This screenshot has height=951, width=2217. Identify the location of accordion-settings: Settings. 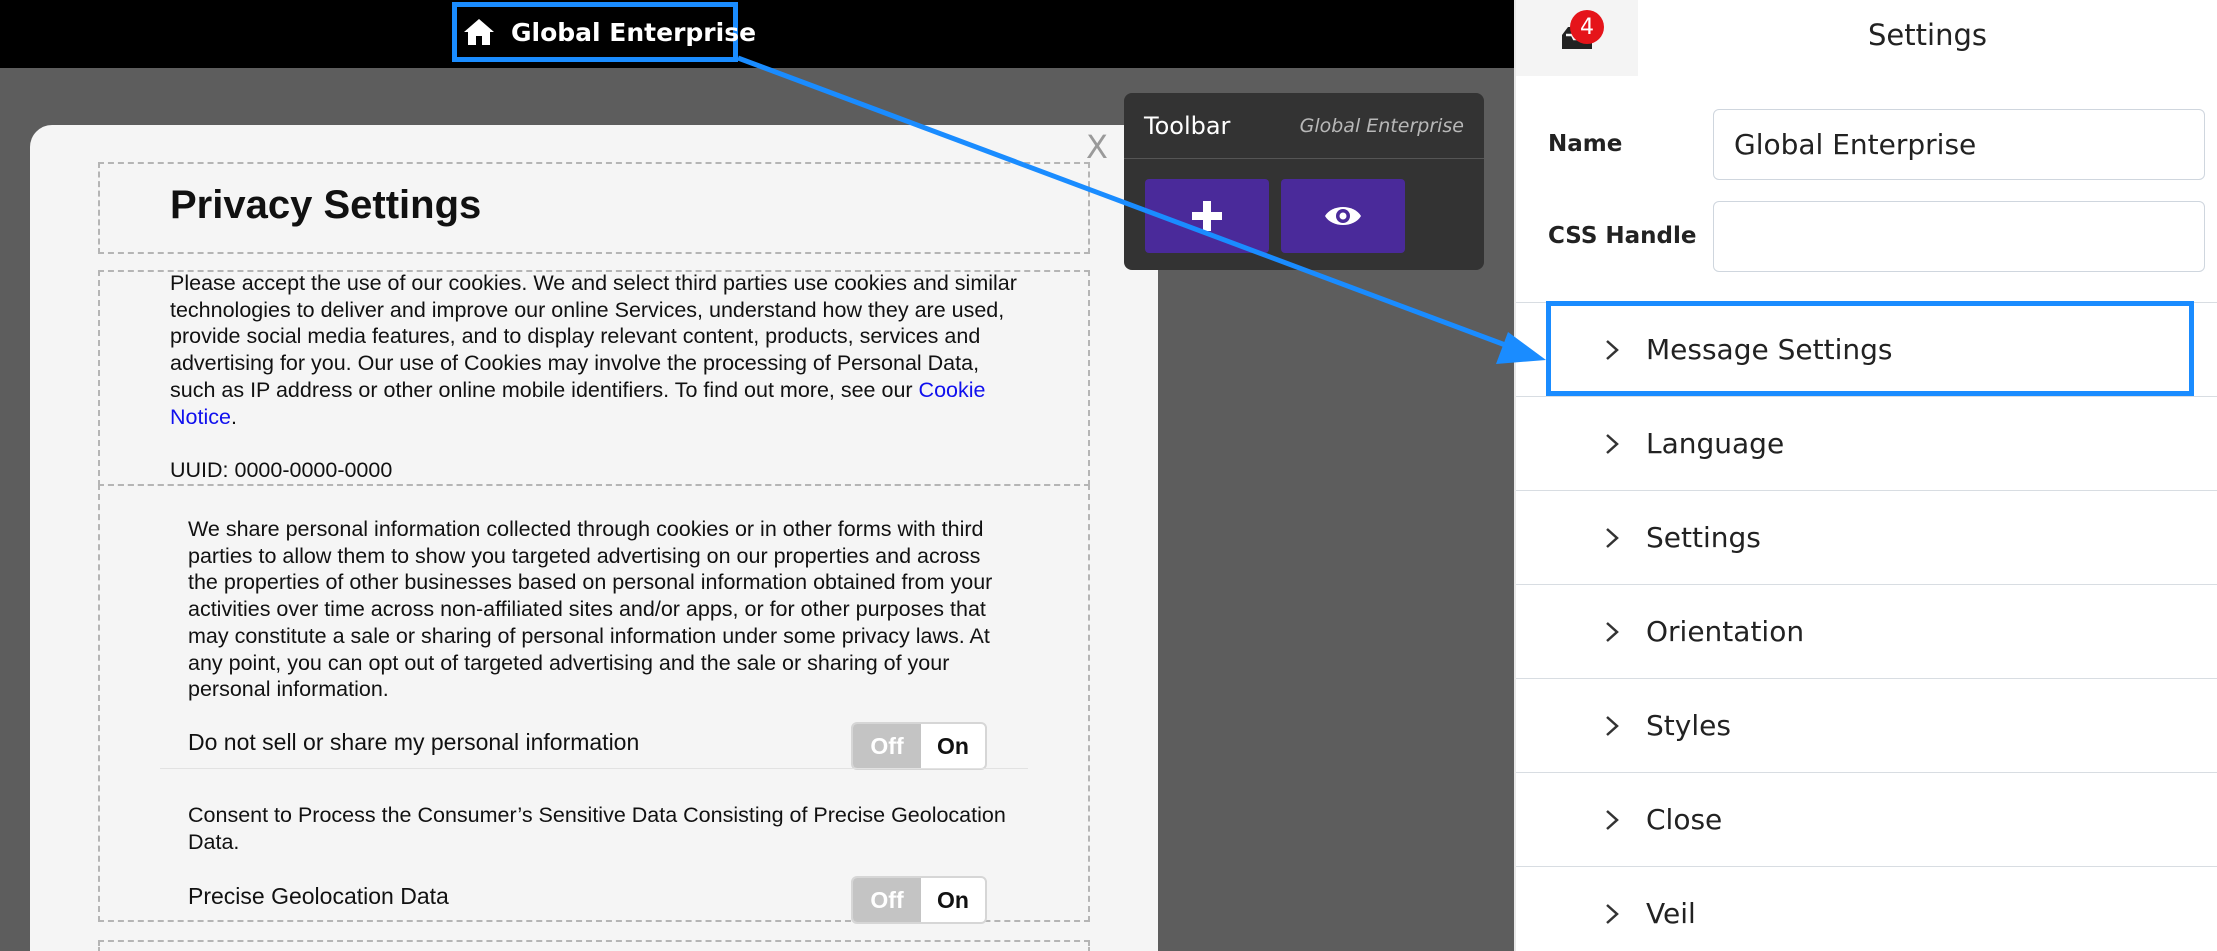
(1866, 537).